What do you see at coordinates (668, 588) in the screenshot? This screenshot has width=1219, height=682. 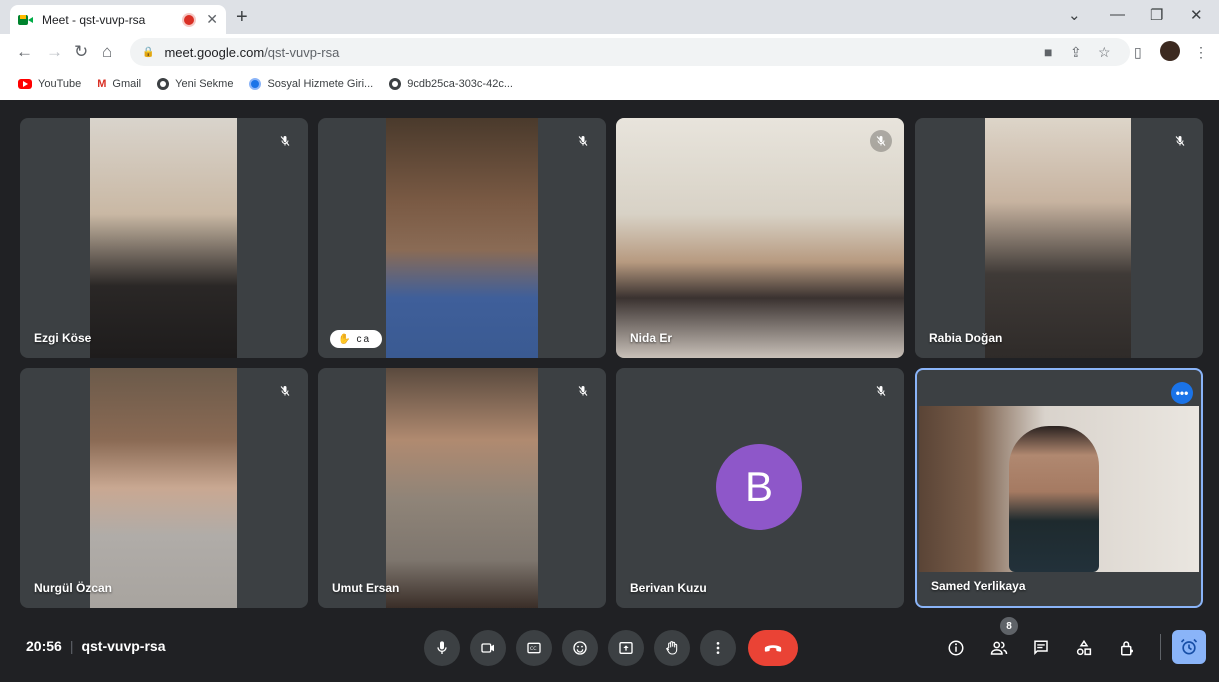 I see `participant-name: Berivan Kuzu` at bounding box center [668, 588].